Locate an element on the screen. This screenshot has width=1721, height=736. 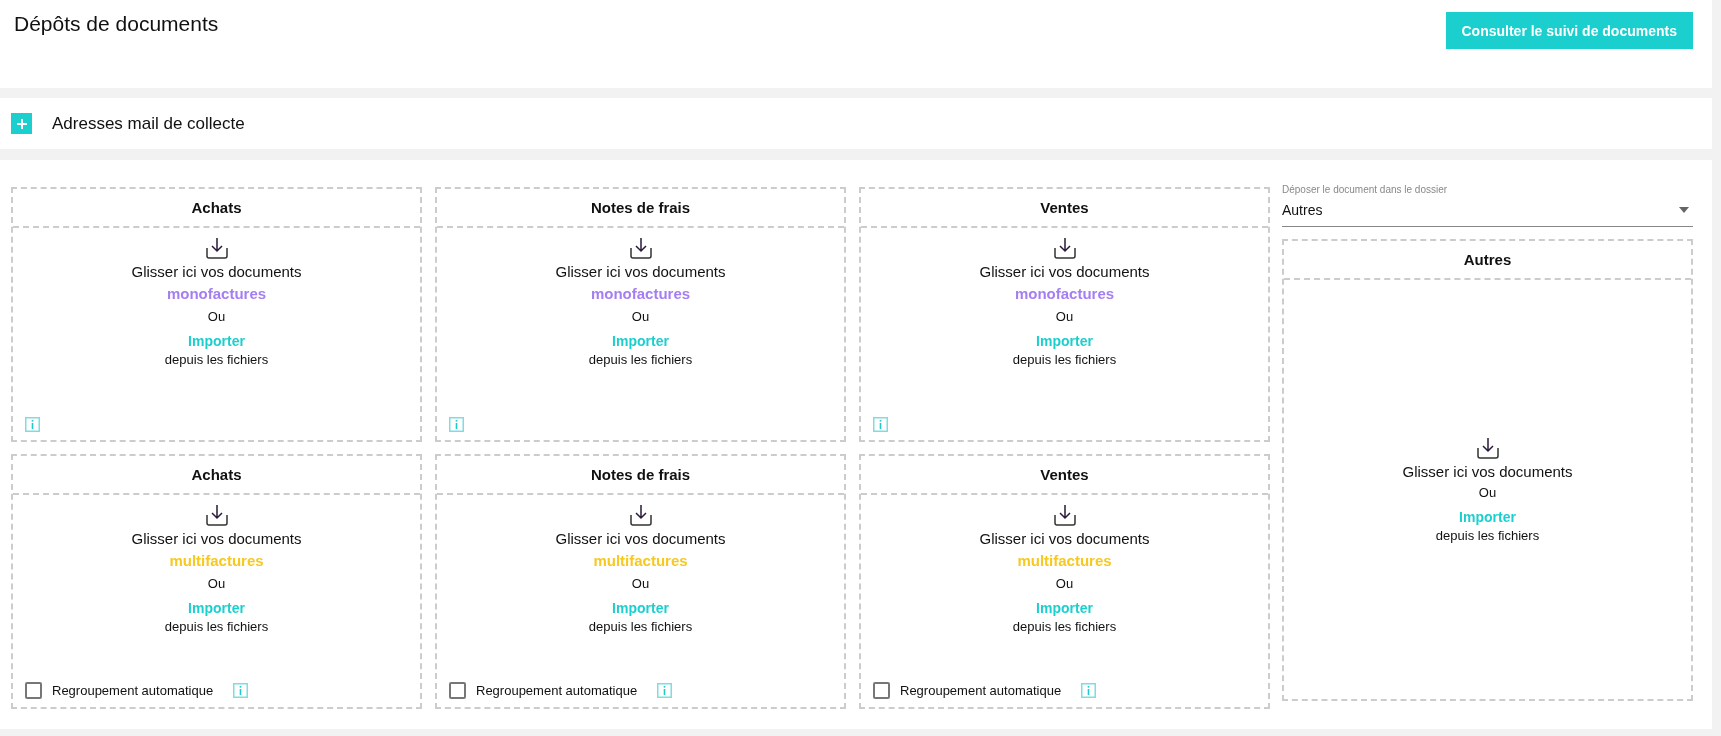
drop-zone: Autres Glisser ici vos documents Ou Importer depuis les fichiers is located at coordinates (1487, 470).